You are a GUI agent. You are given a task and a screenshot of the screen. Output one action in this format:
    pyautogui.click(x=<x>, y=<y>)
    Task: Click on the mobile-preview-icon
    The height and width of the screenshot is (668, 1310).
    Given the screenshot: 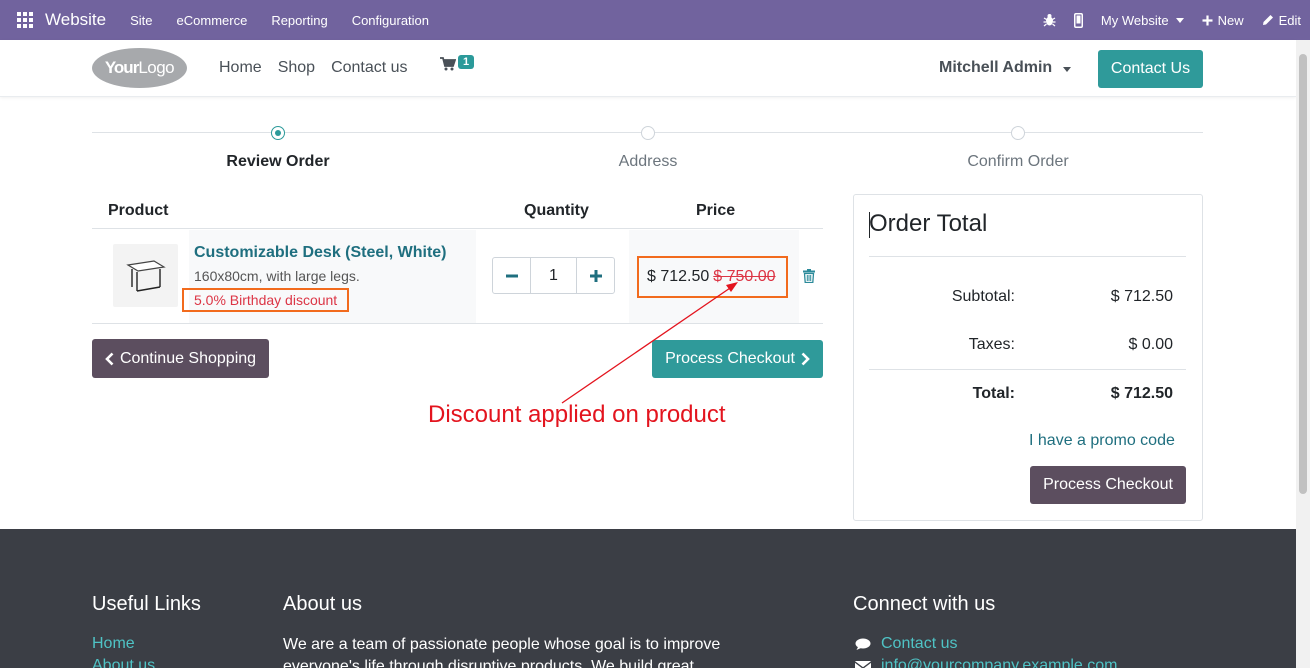 What is the action you would take?
    pyautogui.click(x=1078, y=20)
    